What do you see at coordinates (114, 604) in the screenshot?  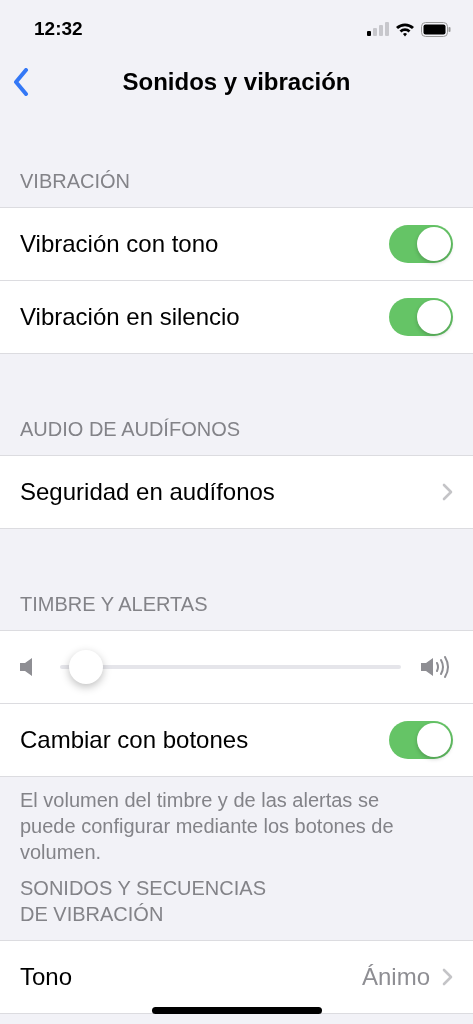 I see `section-header: TIMBRE Y ALERTAS` at bounding box center [114, 604].